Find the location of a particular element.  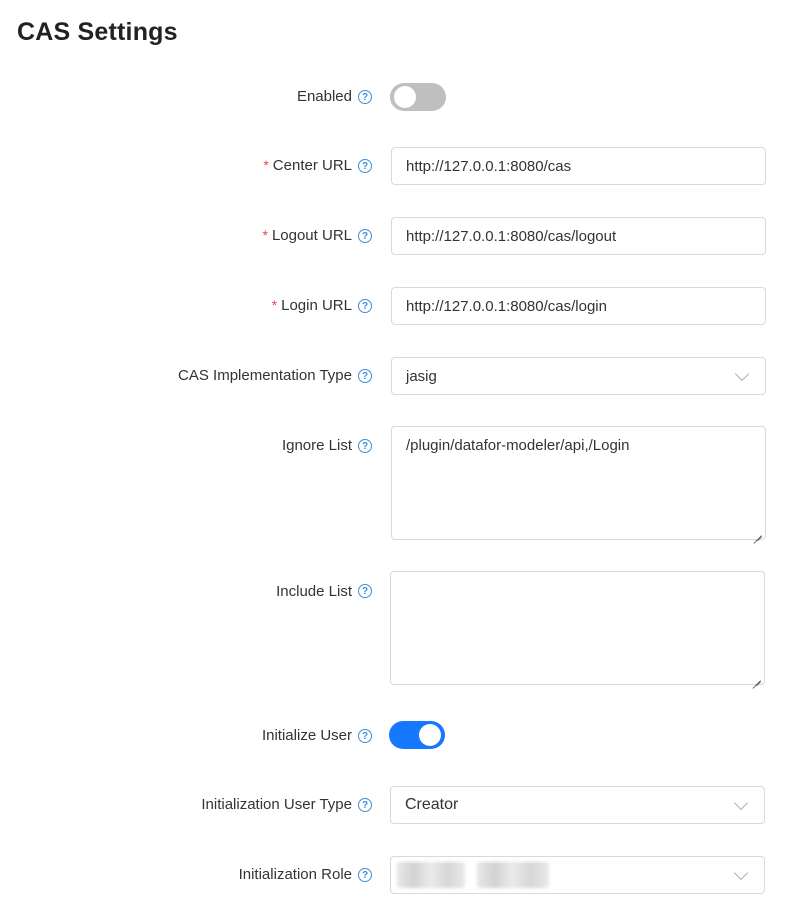

initialize-user-label: Initialize User is located at coordinates (306, 735).